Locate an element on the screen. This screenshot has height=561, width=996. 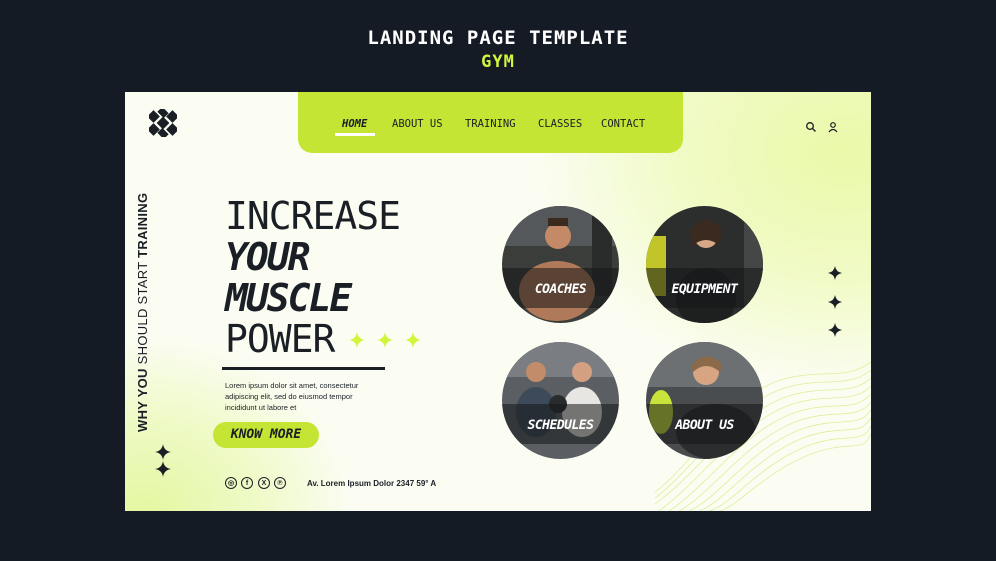
page-heading: LANDING PAGE TEMPLATE is located at coordinates (498, 38).